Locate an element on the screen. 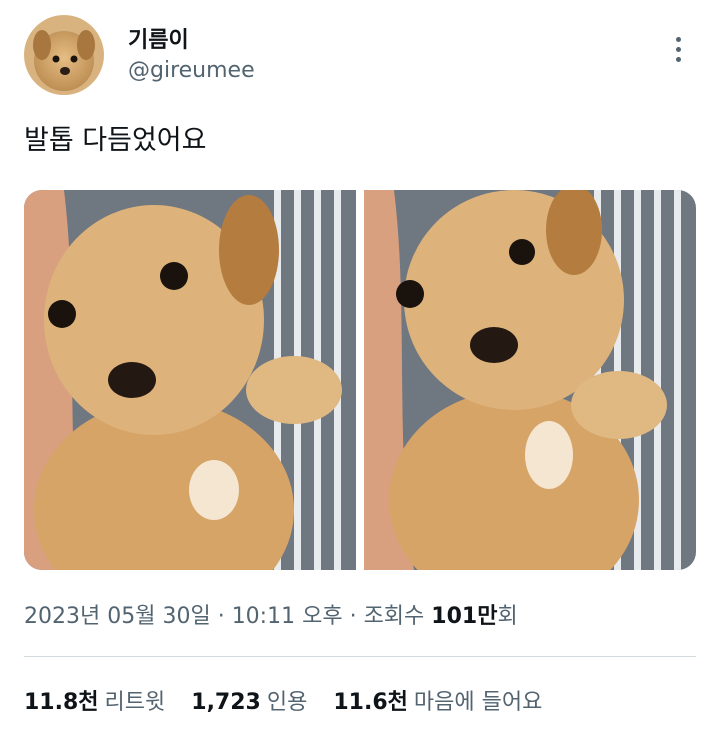  likes-label: 마음에 들어요 is located at coordinates (478, 702).